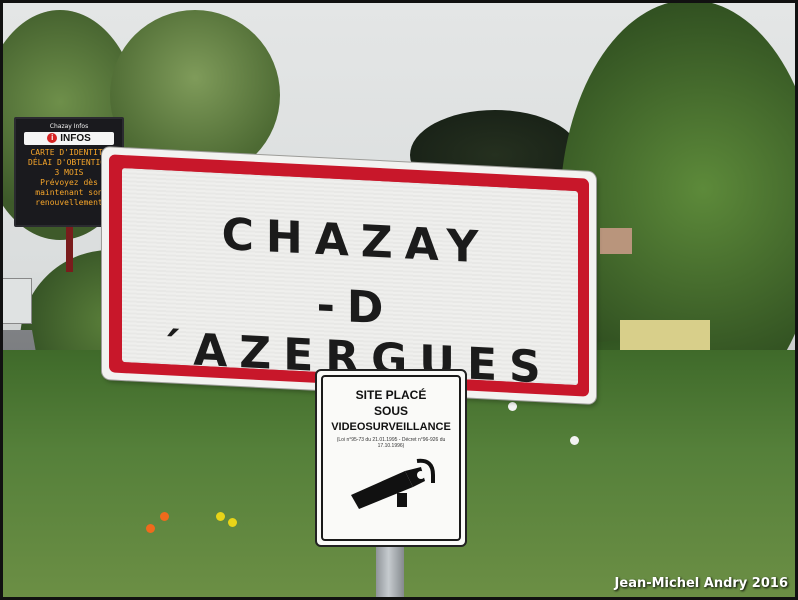 Image resolution: width=798 pixels, height=600 pixels. What do you see at coordinates (69, 126) in the screenshot?
I see `board-header: Chazay Infos` at bounding box center [69, 126].